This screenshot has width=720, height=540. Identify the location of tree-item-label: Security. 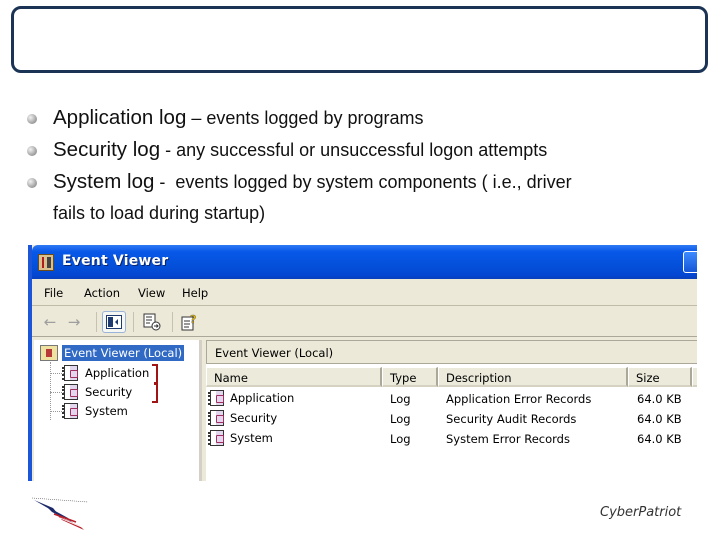
(109, 392).